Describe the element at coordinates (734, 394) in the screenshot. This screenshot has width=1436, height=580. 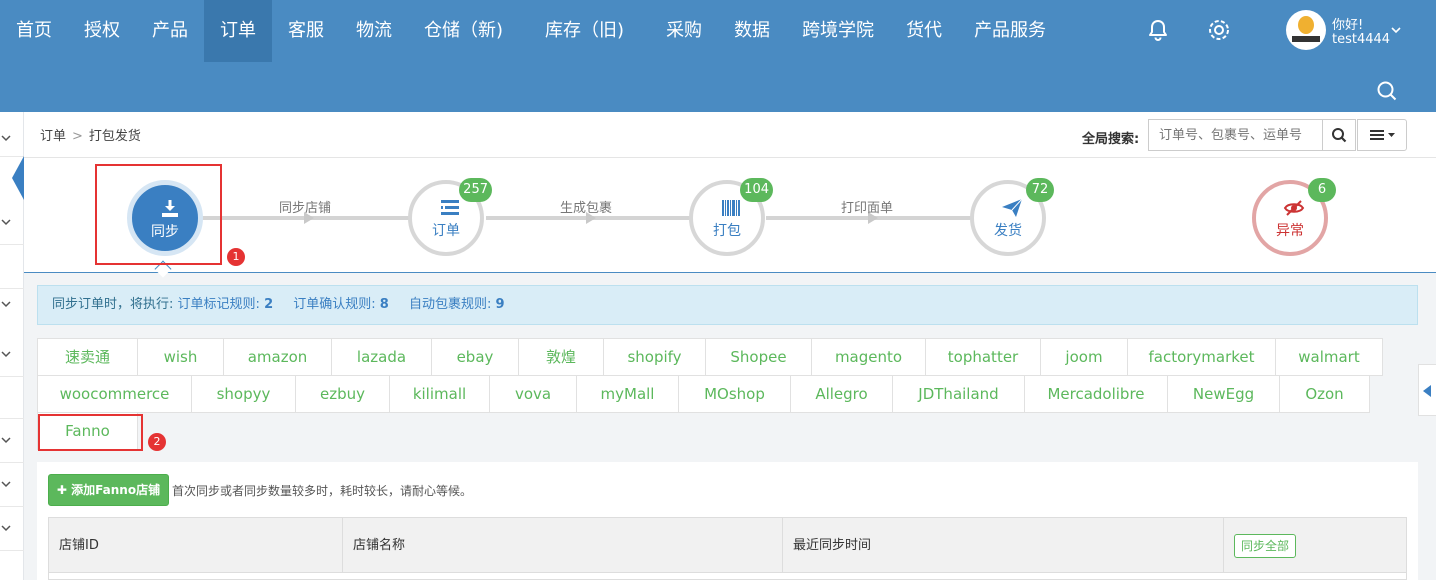
I see `platform-tab-moshop: MOshop` at that location.